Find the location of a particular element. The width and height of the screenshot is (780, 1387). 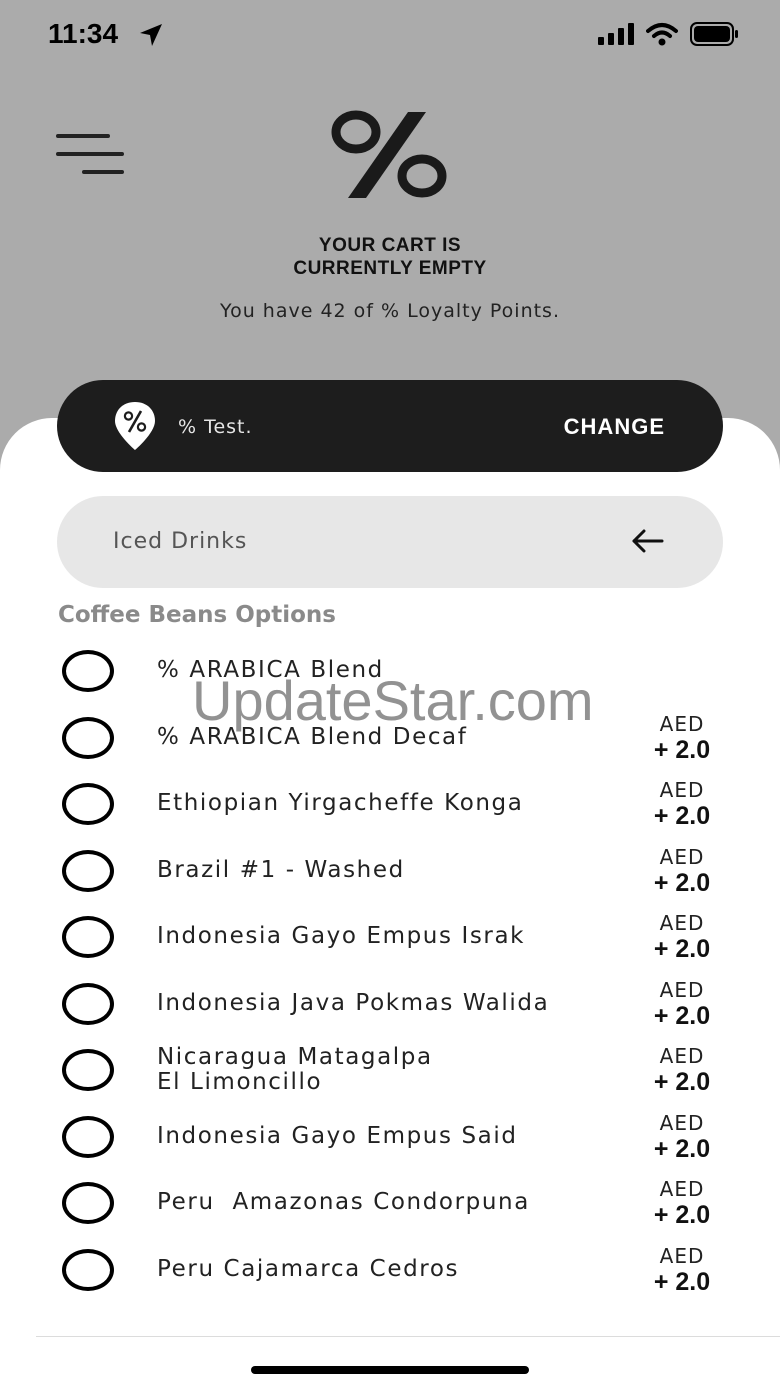

option-name: Brazil #1 - Washed is located at coordinates (281, 870).